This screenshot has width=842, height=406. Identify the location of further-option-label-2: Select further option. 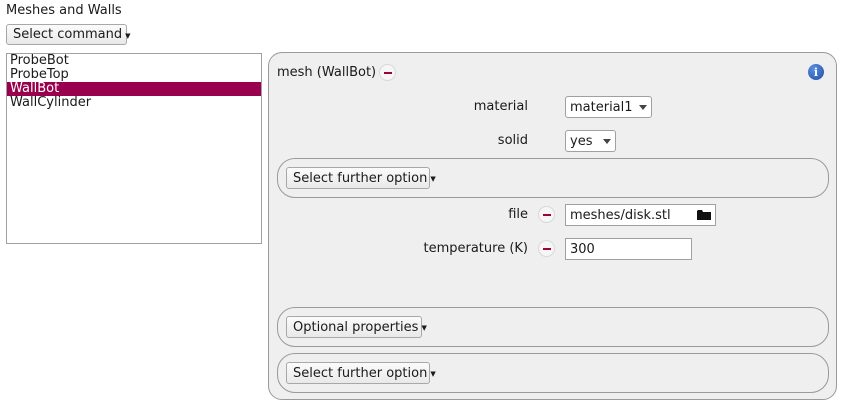
(360, 373).